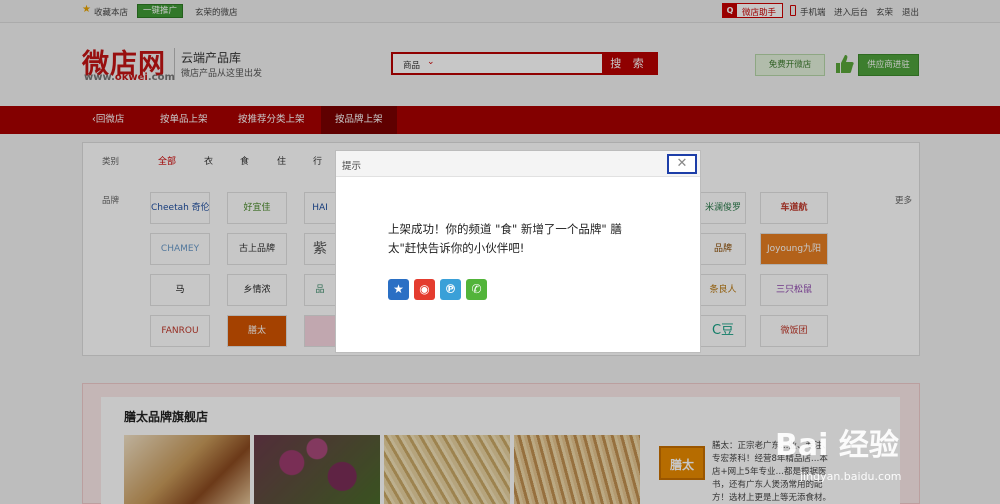  I want to click on tencent-weibo-icon: ℗, so click(450, 289).